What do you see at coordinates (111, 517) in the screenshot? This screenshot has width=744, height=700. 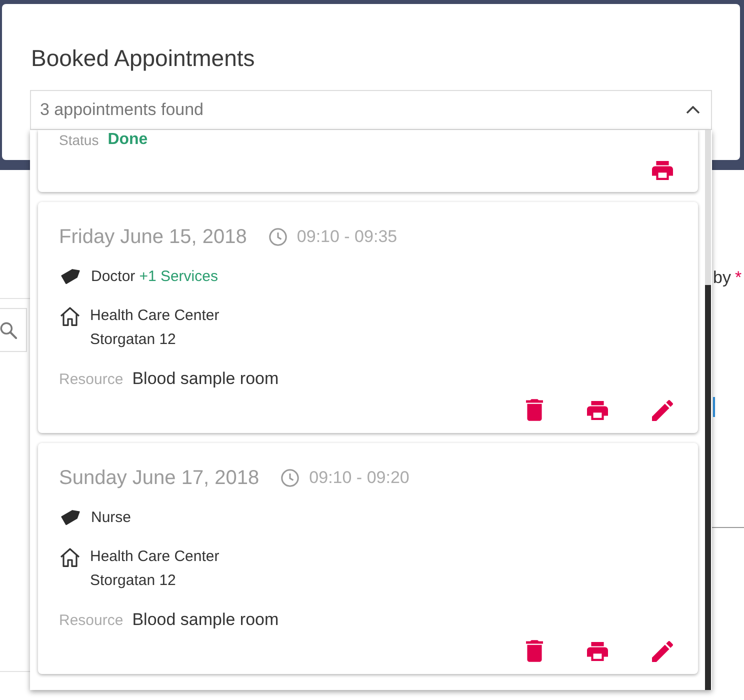 I see `service-name: Nurse` at bounding box center [111, 517].